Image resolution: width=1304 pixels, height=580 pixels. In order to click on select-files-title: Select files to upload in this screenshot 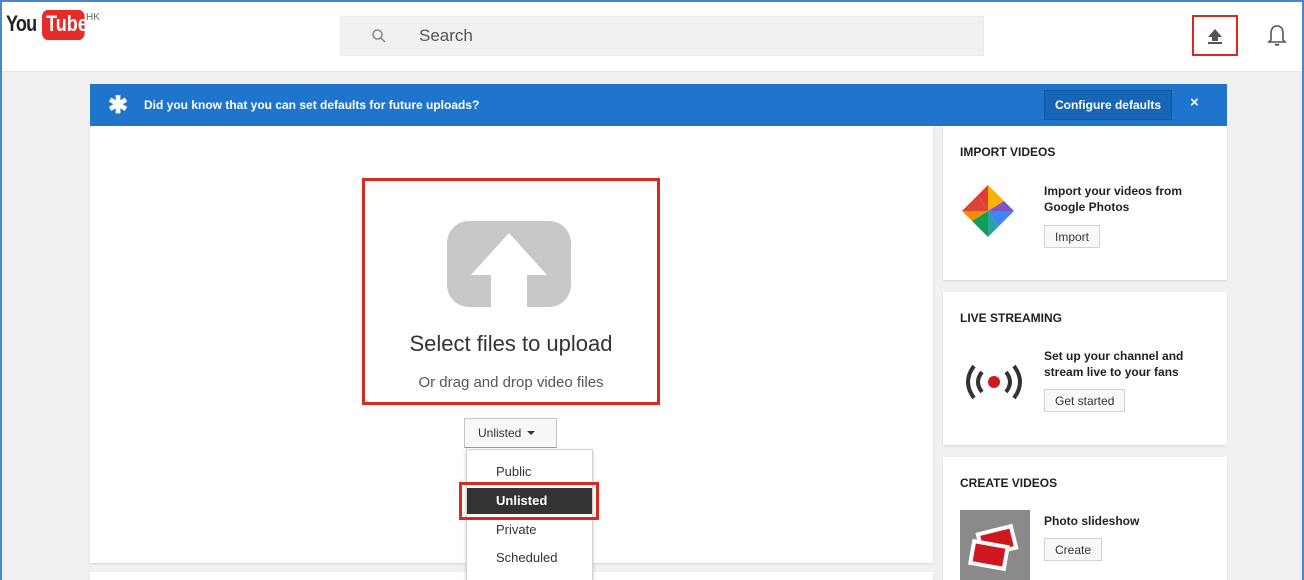, I will do `click(511, 343)`.